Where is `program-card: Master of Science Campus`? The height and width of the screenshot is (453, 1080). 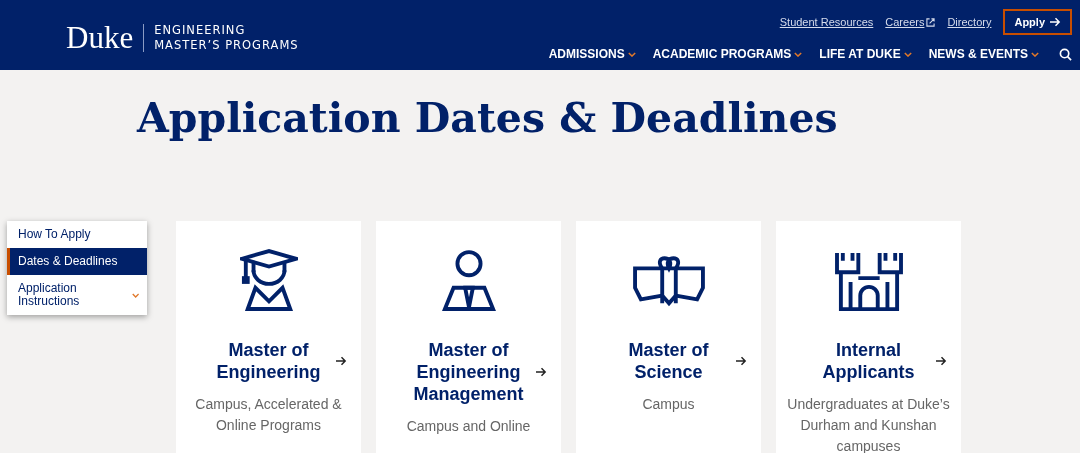 program-card: Master of Science Campus is located at coordinates (668, 337).